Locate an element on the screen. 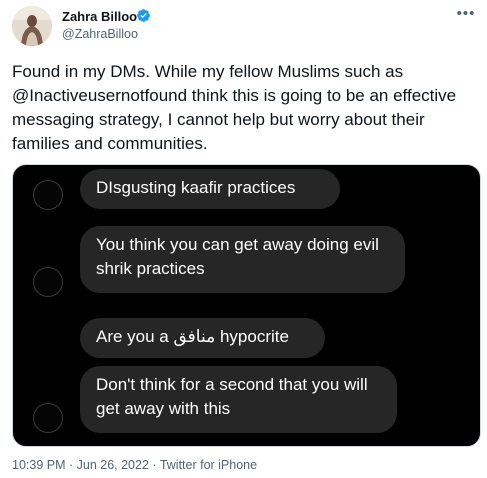 Image resolution: width=487 pixels, height=478 pixels. more-options-icon: ••• is located at coordinates (466, 14).